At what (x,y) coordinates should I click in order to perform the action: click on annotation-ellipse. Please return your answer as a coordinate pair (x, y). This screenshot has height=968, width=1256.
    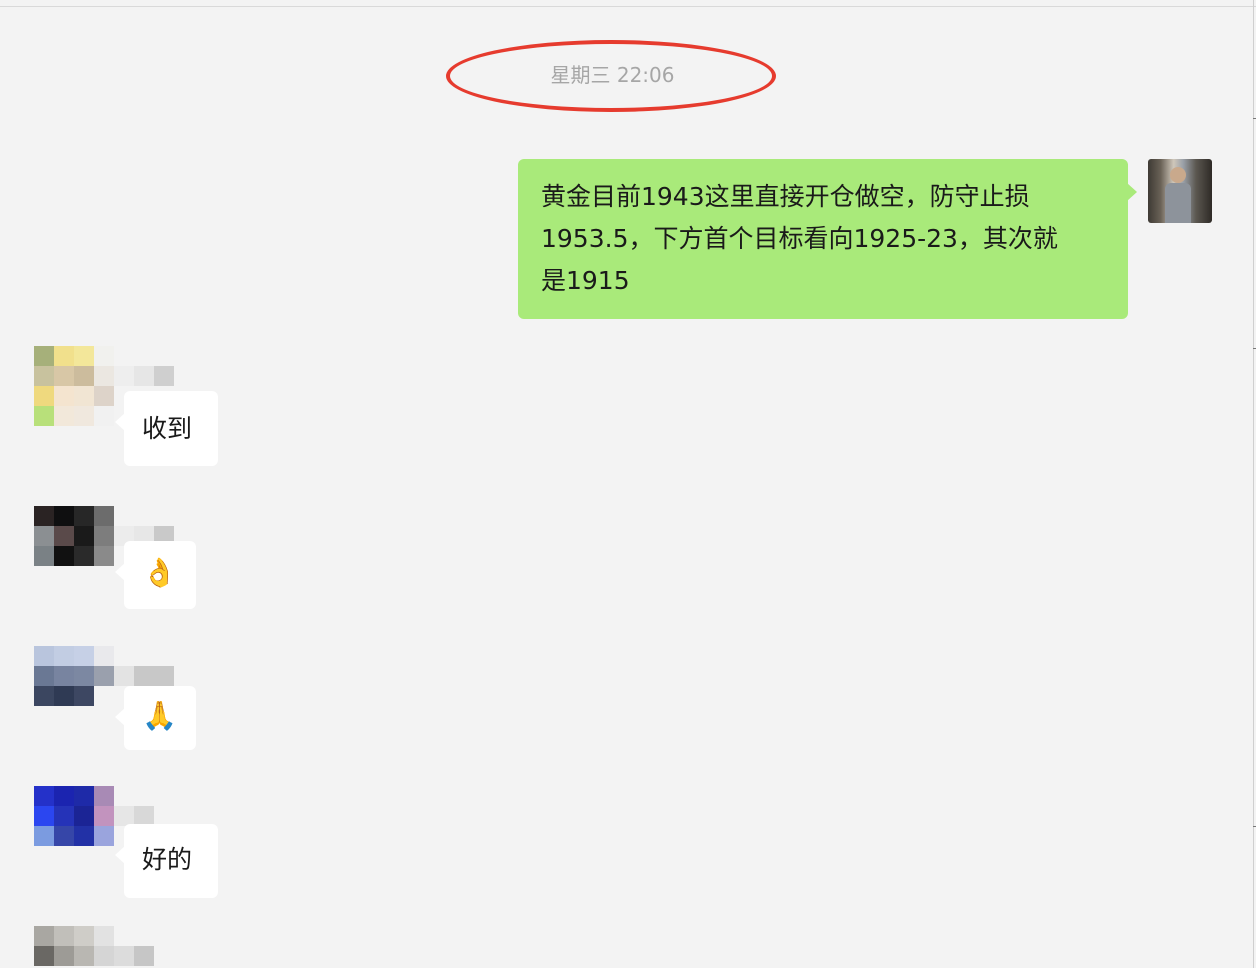
    Looking at the image, I should click on (611, 76).